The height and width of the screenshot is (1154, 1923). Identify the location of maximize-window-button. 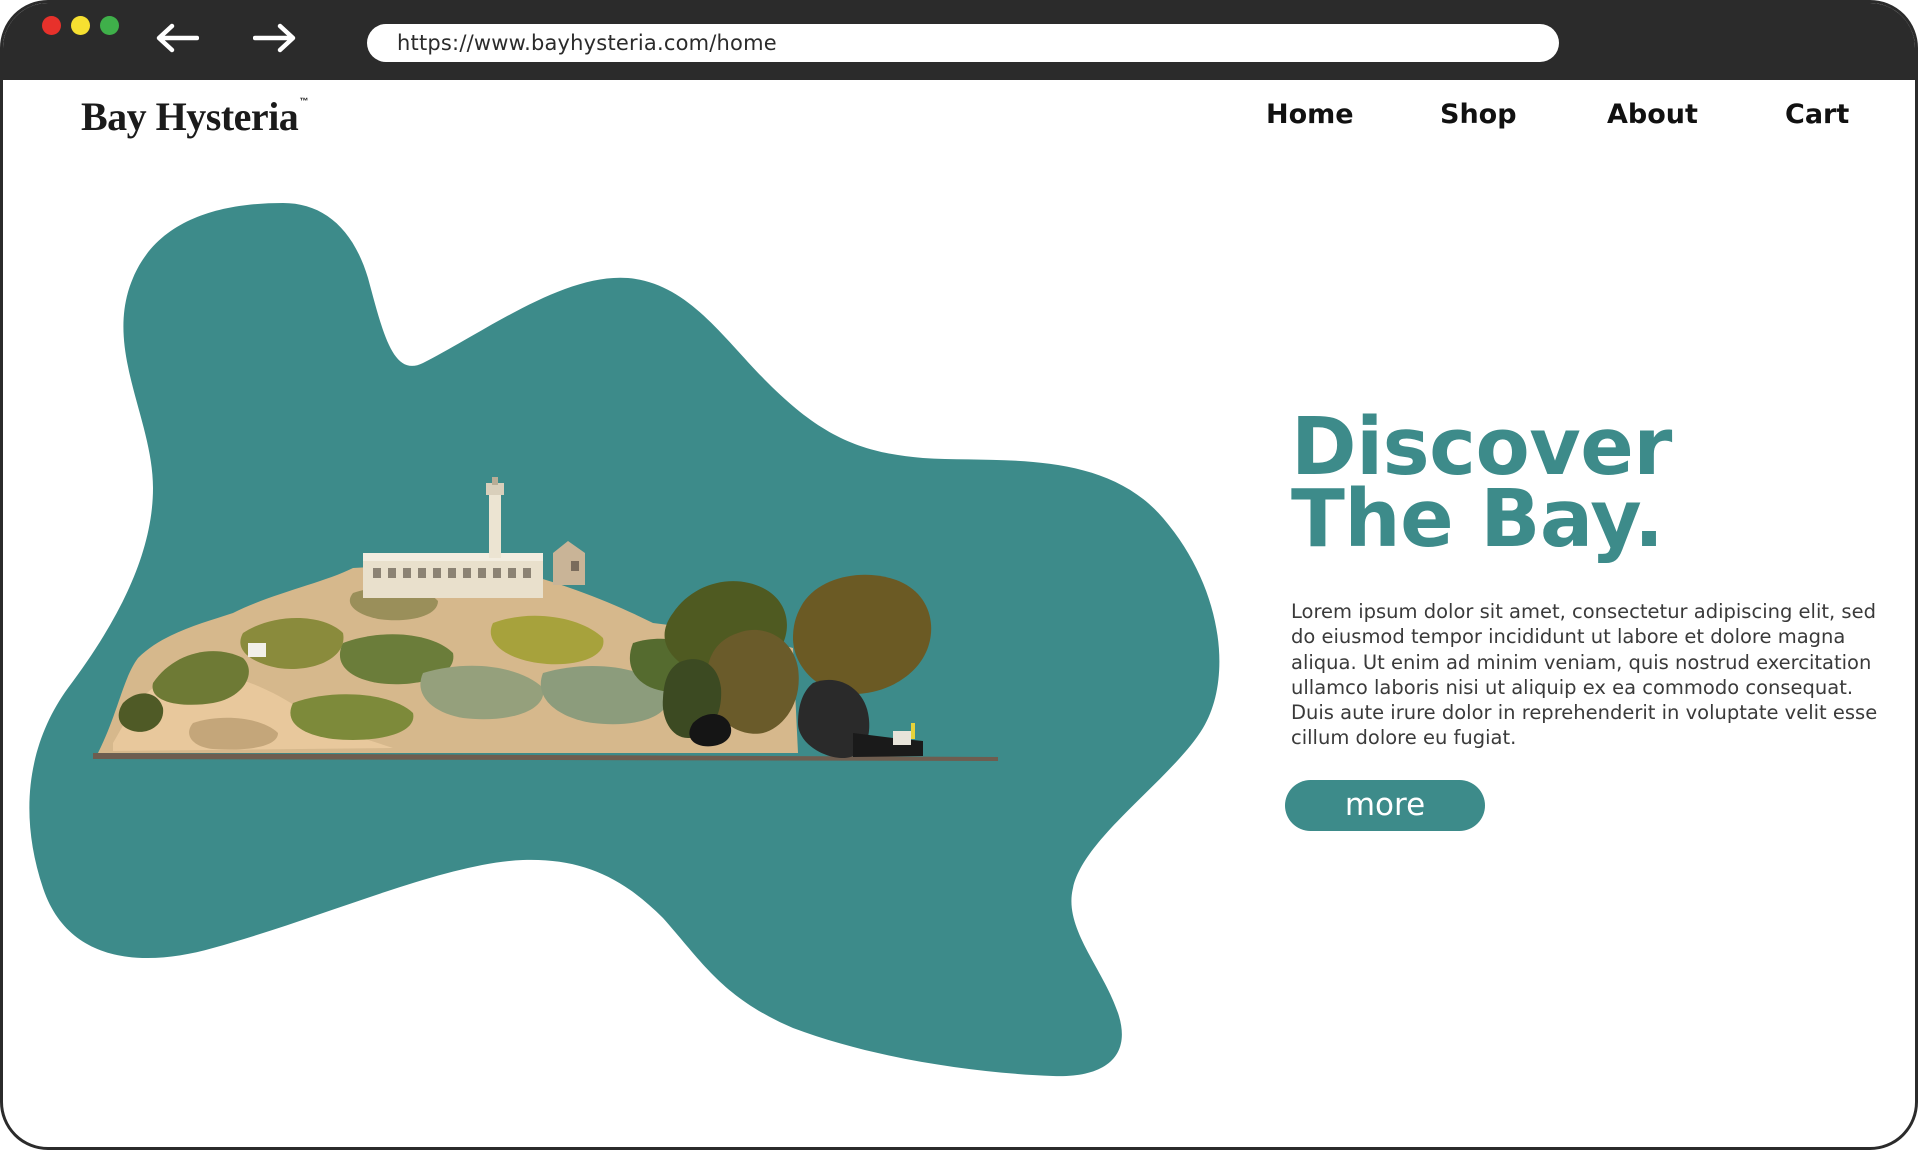
(109, 25).